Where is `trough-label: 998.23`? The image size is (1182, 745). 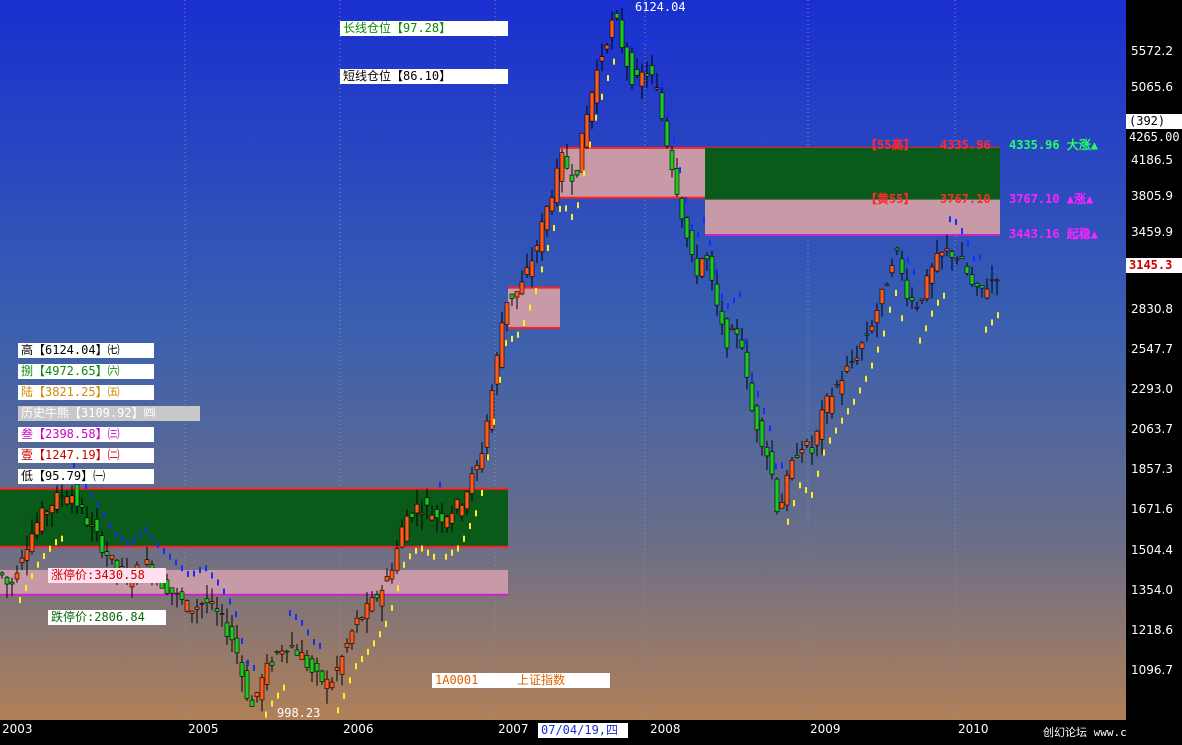 trough-label: 998.23 is located at coordinates (299, 713).